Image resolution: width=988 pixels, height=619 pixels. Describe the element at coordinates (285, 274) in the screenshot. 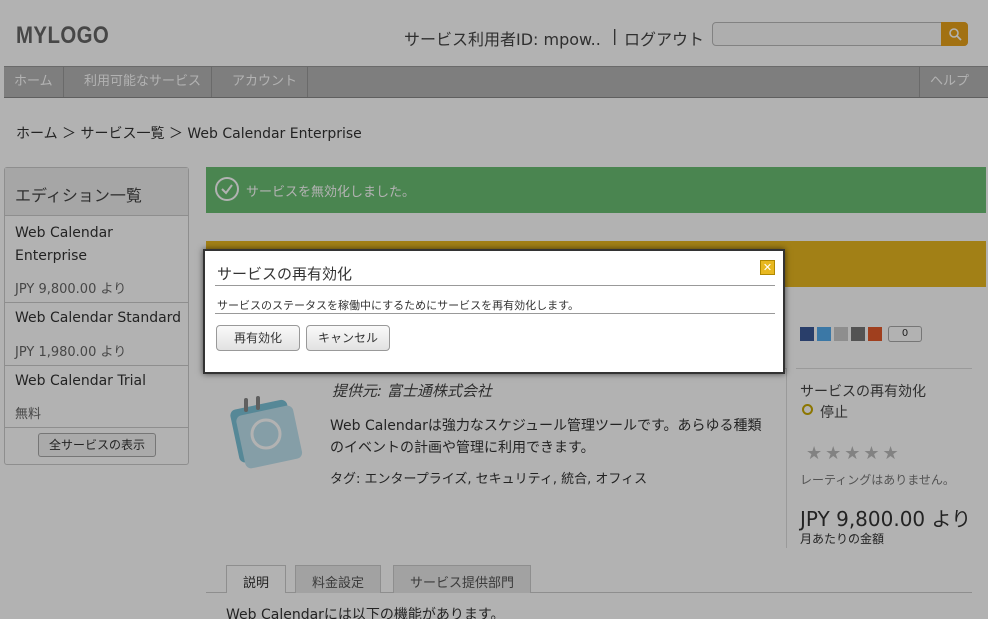

I see `dialog-title: サービスの再有効化` at that location.